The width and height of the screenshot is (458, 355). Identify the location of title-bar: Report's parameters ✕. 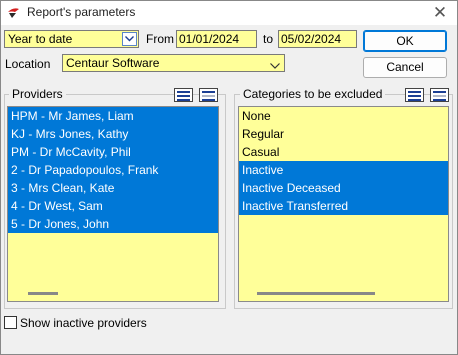
(229, 13).